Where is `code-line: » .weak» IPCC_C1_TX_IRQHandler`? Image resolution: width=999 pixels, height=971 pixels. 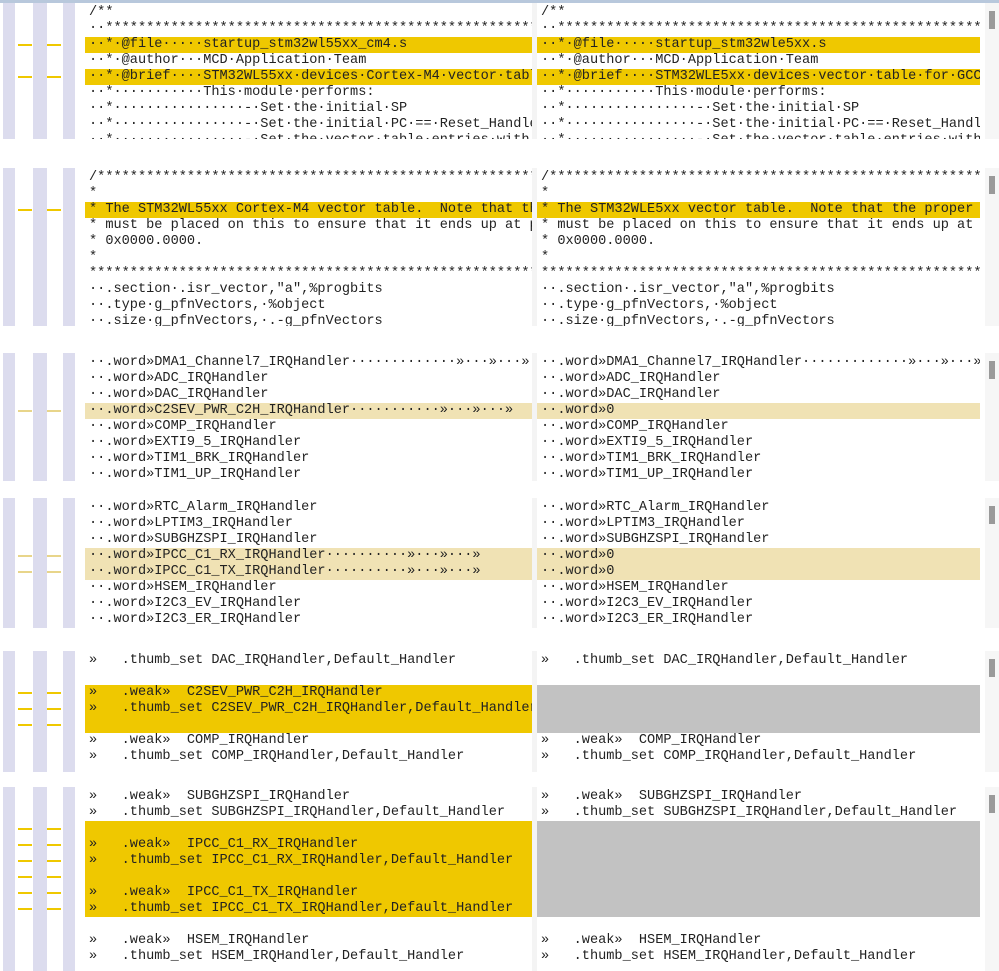 code-line: » .weak» IPCC_C1_TX_IRQHandler is located at coordinates (308, 893).